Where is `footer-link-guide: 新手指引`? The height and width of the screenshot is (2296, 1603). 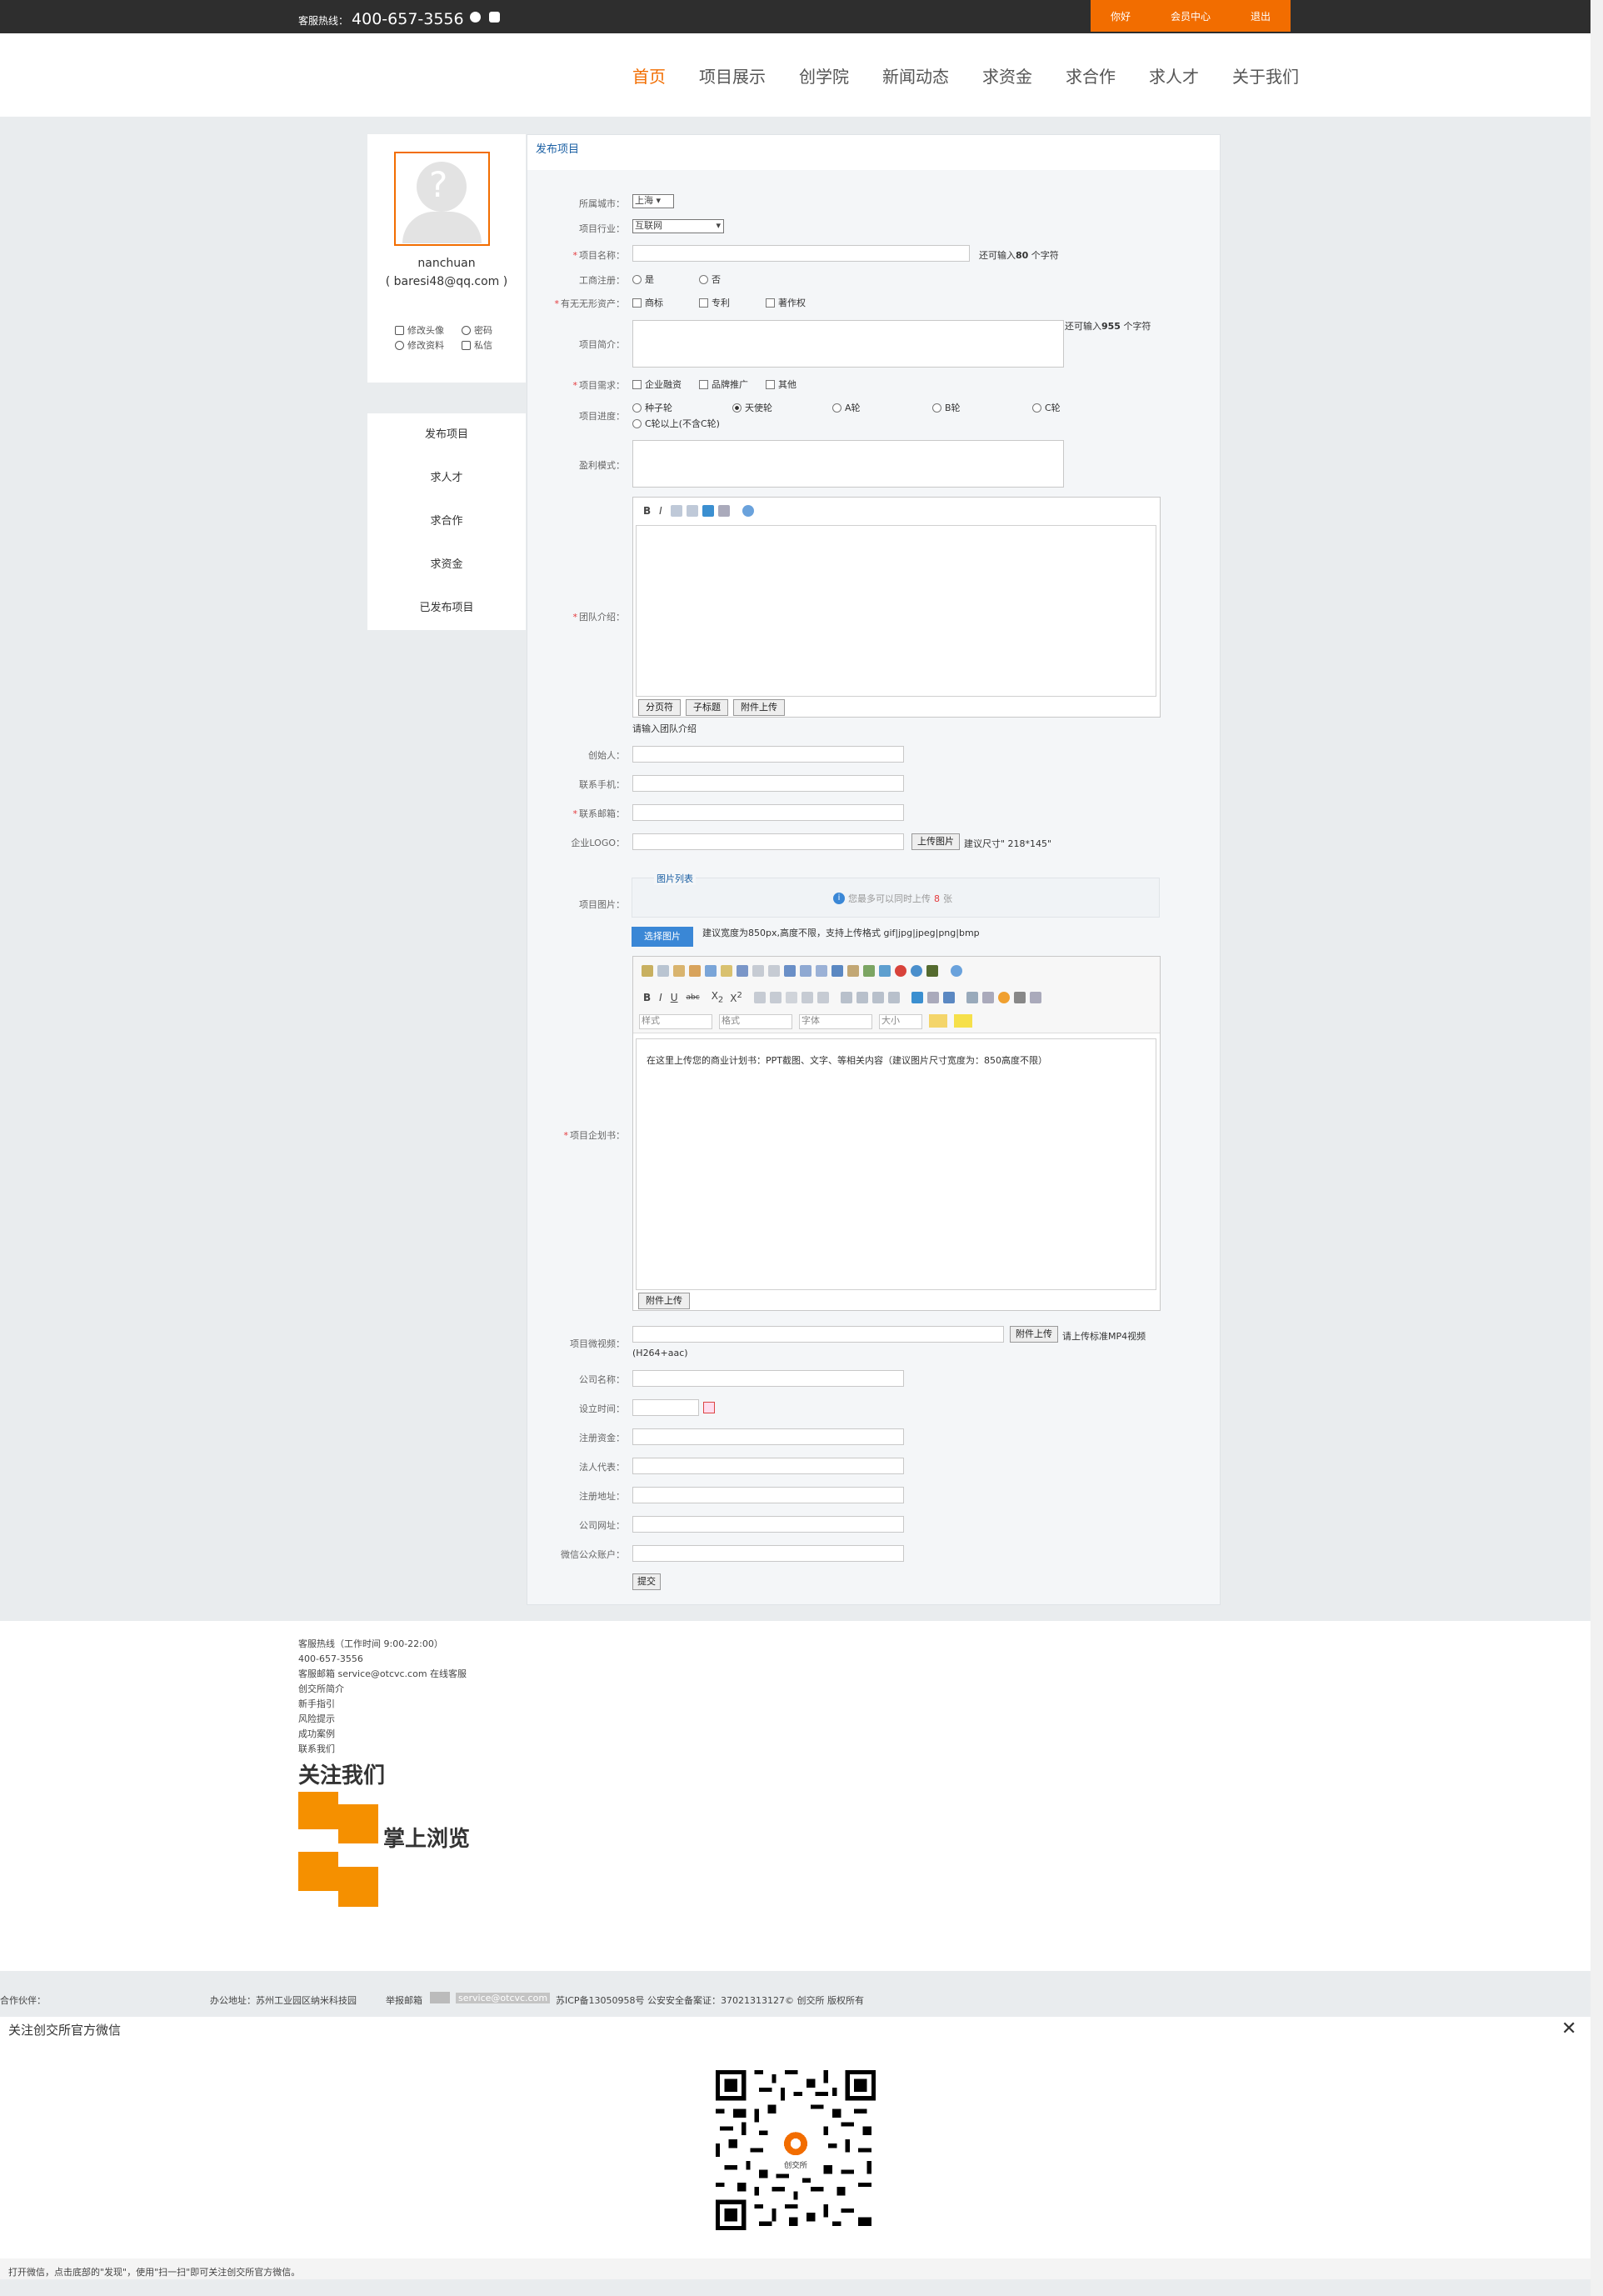 footer-link-guide: 新手指引 is located at coordinates (382, 1704).